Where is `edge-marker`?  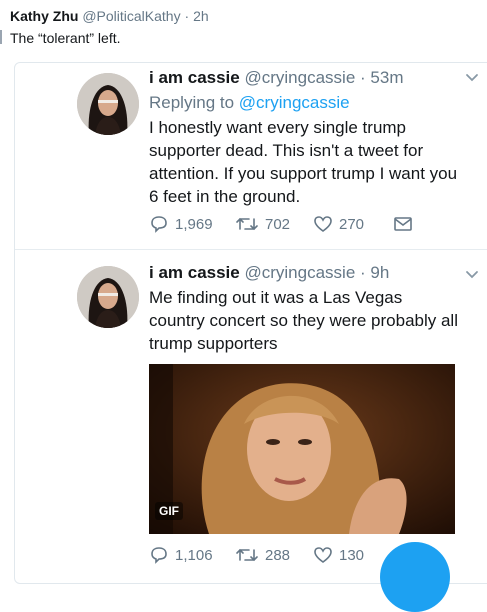 edge-marker is located at coordinates (1, 37).